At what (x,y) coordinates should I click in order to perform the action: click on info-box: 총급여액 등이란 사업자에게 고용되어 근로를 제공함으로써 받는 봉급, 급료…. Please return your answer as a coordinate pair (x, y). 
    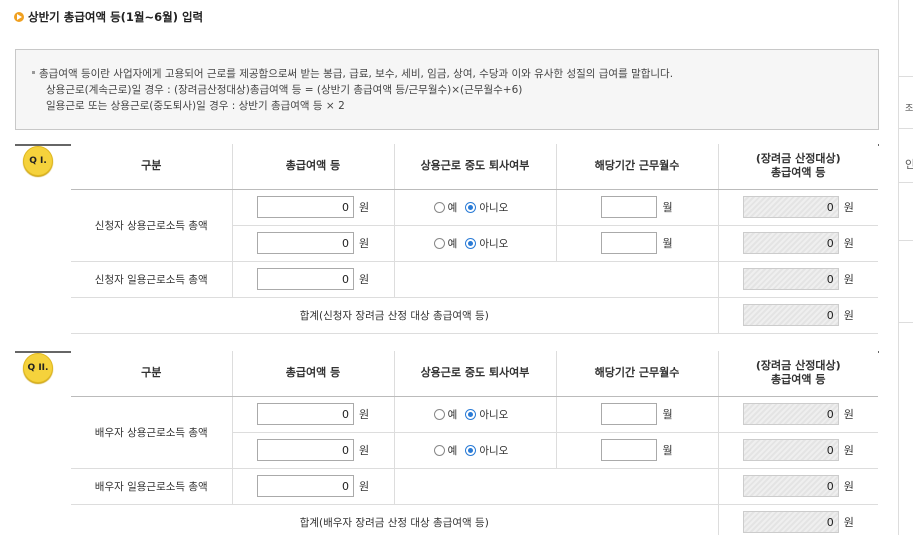
    Looking at the image, I should click on (447, 89).